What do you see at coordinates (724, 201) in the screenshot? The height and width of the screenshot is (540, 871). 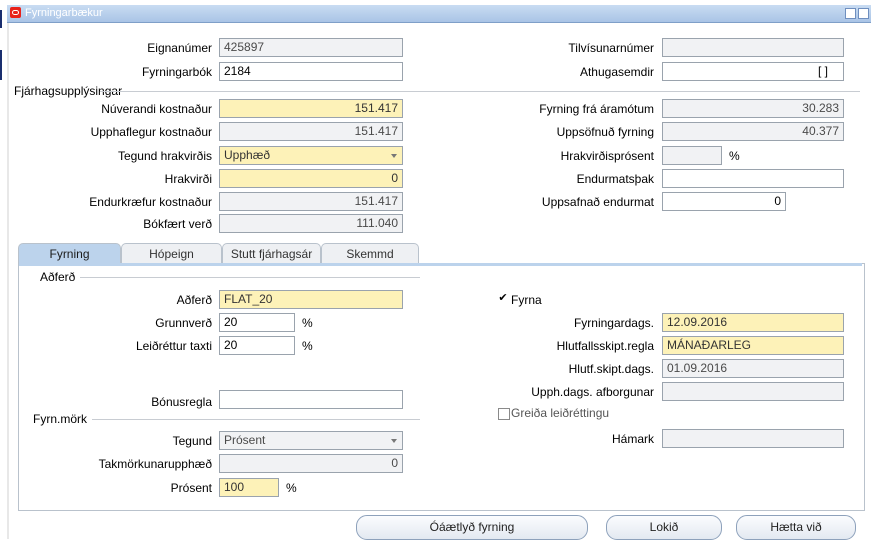 I see `uppsafnad-endurmat-field: 0` at bounding box center [724, 201].